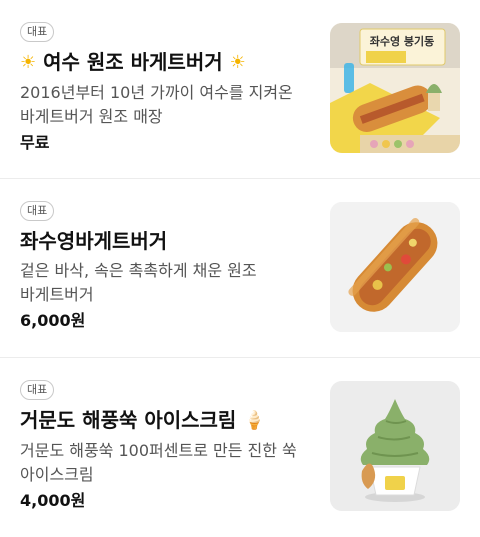  I want to click on menu-item-name: 거문도 해풍쑥 아이스크림, so click(128, 420).